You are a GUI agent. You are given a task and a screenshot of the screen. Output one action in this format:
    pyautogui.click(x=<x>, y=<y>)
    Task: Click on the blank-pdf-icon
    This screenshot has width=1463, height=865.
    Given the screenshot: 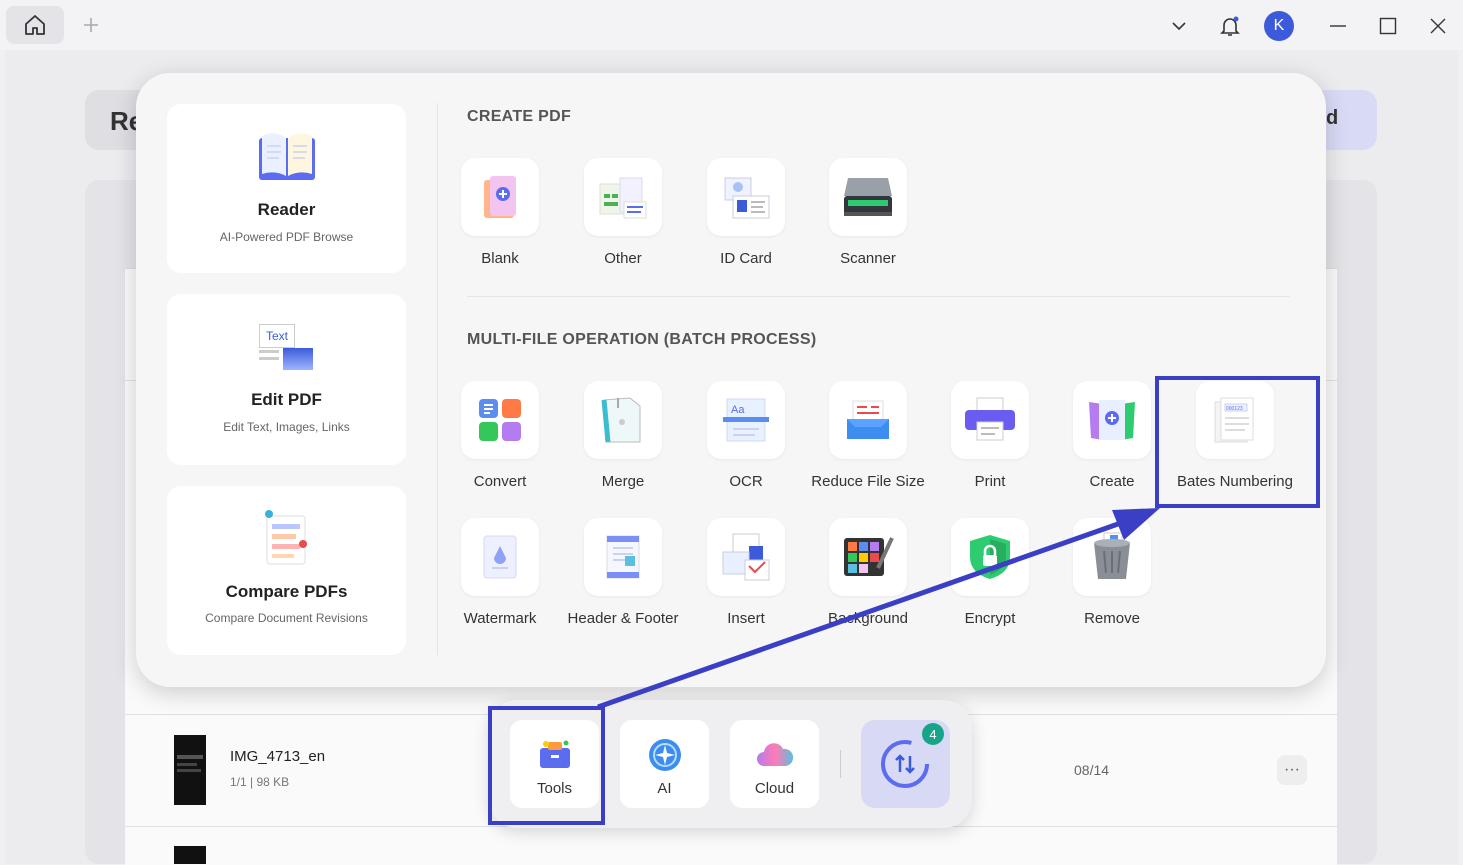 What is the action you would take?
    pyautogui.click(x=500, y=197)
    